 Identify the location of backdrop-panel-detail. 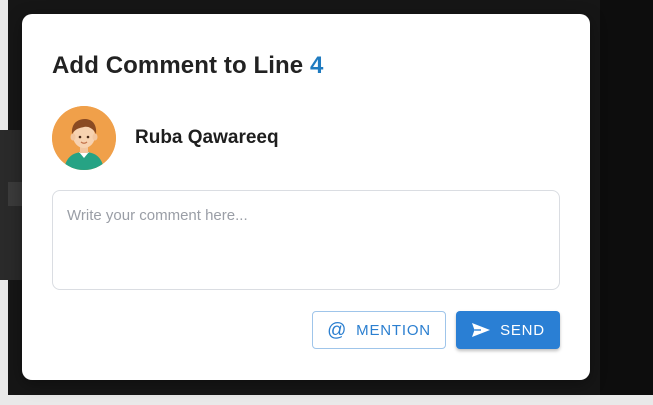
(15, 194).